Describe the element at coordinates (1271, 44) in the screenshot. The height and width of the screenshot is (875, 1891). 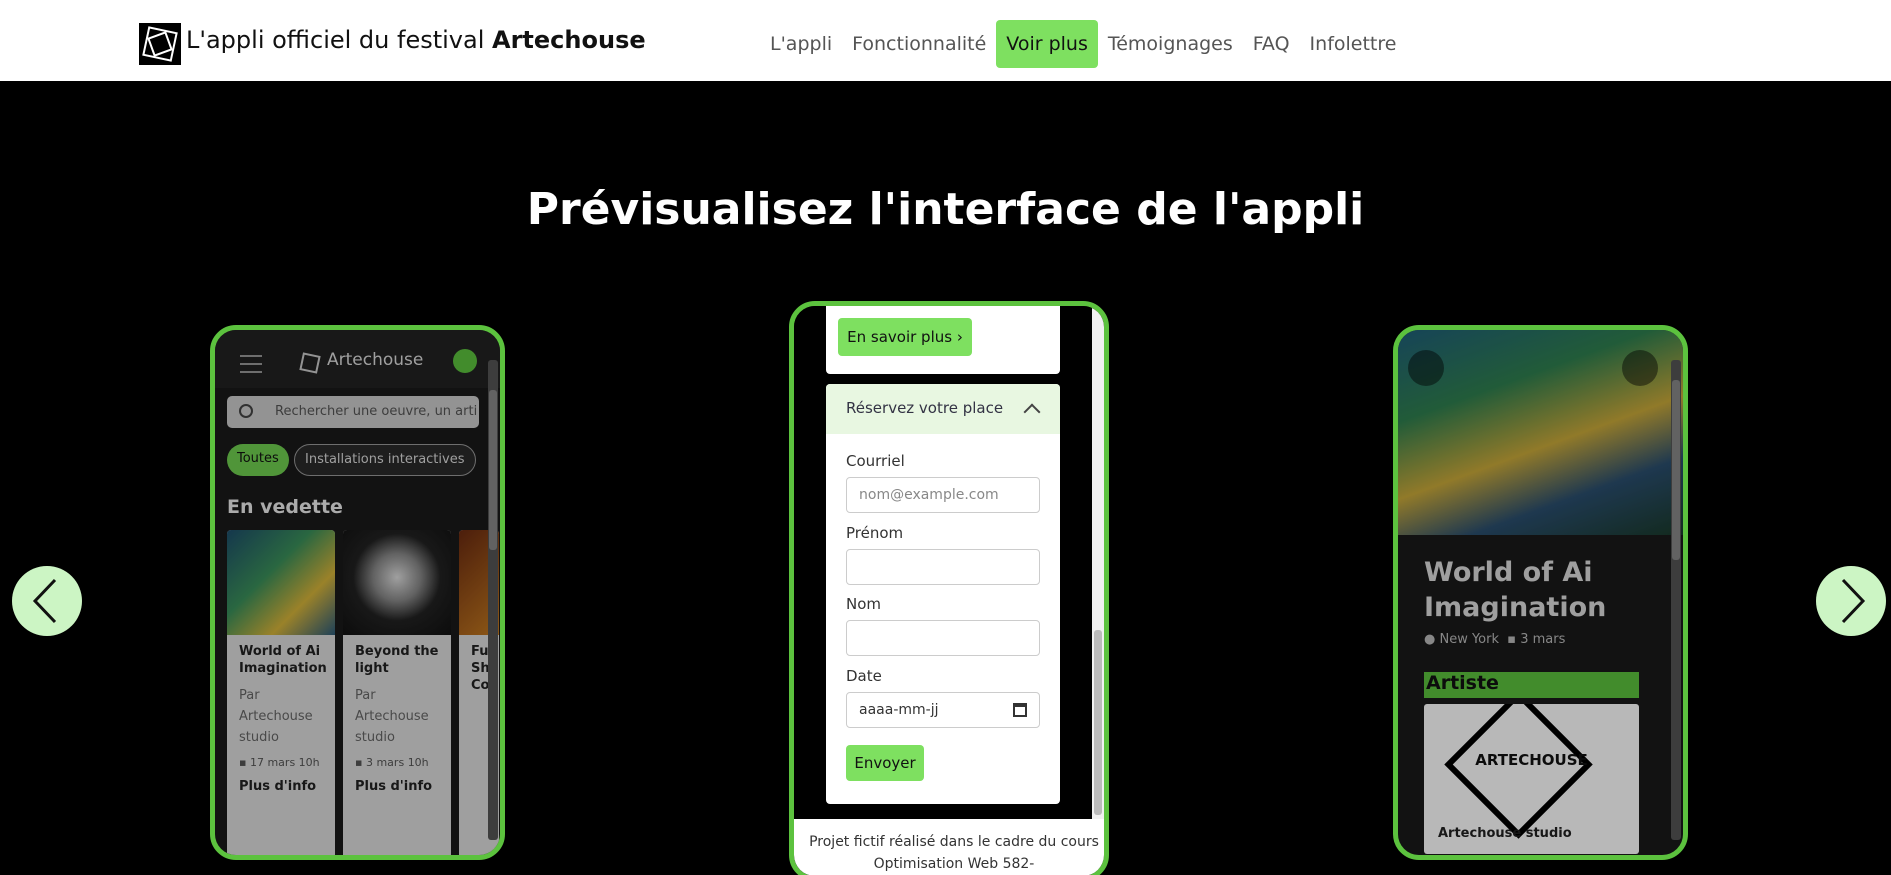
I see `nav-item-faq: FAQ` at that location.